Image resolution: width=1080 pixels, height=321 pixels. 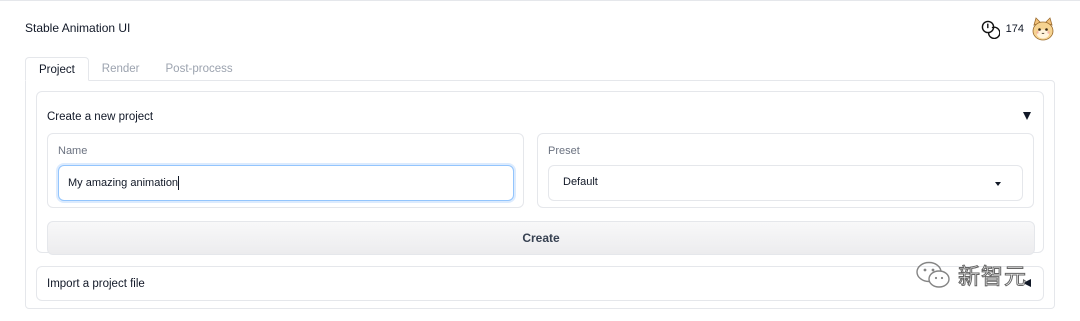 I want to click on create-button: Create, so click(x=541, y=238).